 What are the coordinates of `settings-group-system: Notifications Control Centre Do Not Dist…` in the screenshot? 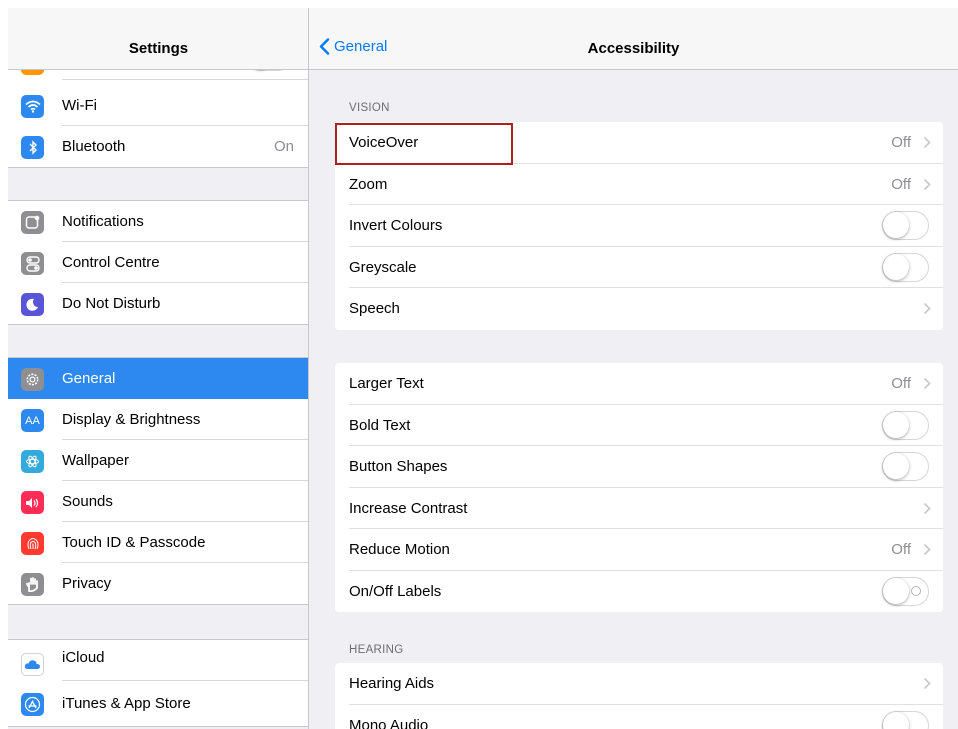 It's located at (158, 262).